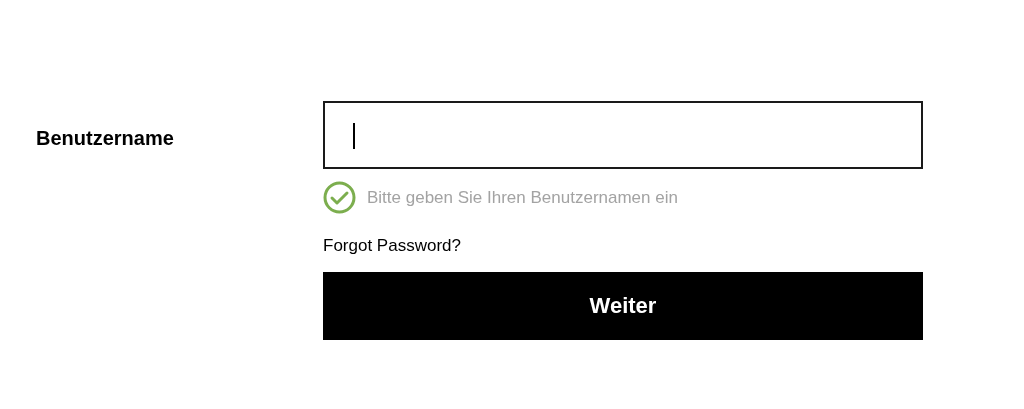 This screenshot has height=409, width=1024. I want to click on forgot-password-link: Forgot Password?, so click(392, 245).